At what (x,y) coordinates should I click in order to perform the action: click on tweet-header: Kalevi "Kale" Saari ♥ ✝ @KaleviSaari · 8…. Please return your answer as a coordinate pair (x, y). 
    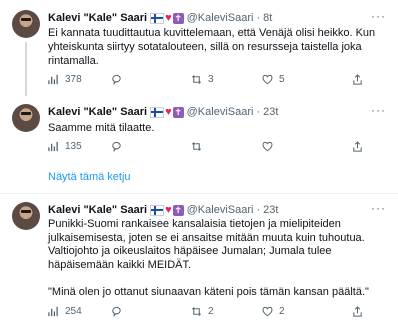
    Looking at the image, I should click on (160, 18).